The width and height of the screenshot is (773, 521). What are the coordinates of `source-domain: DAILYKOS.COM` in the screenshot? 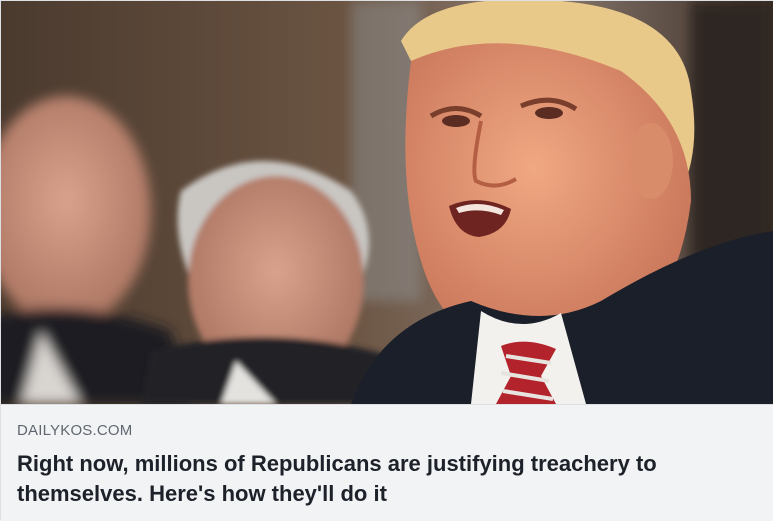 It's located at (75, 430).